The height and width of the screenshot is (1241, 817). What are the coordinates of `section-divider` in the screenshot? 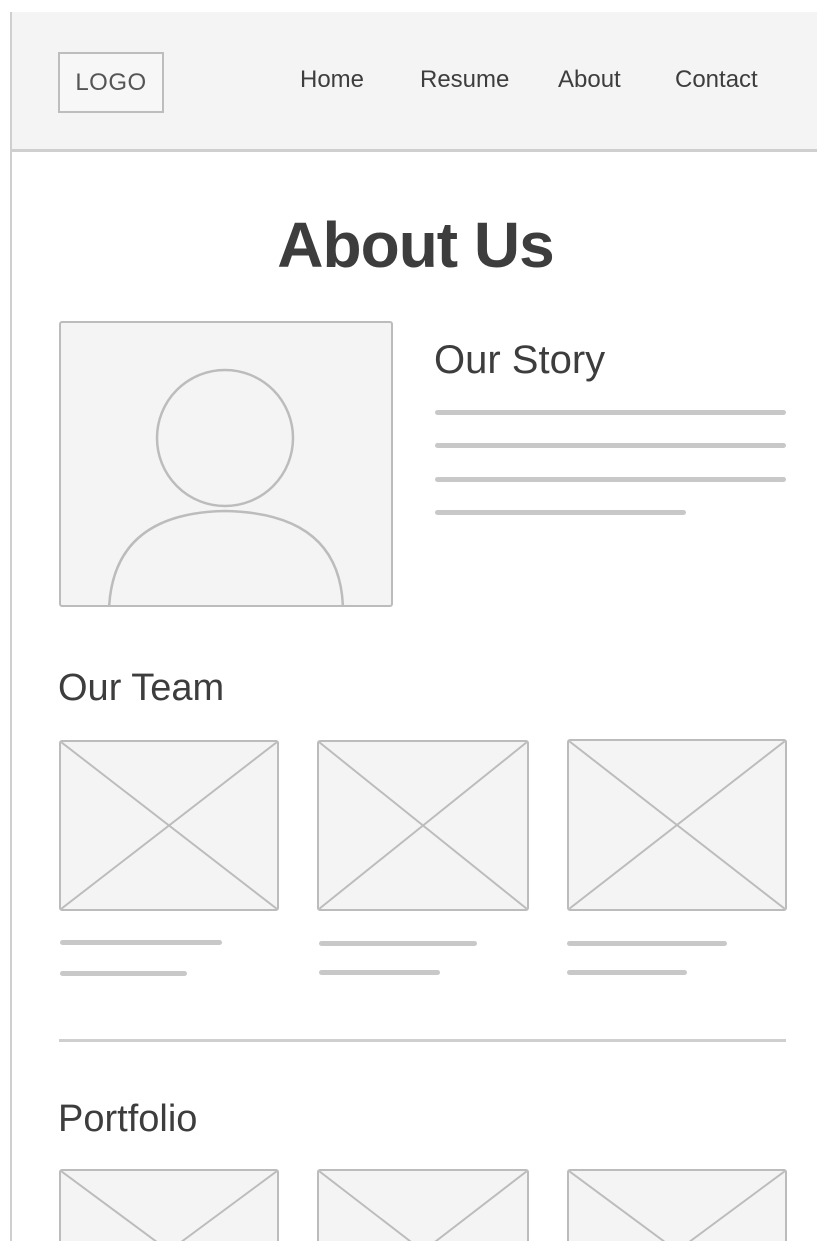 It's located at (422, 1040).